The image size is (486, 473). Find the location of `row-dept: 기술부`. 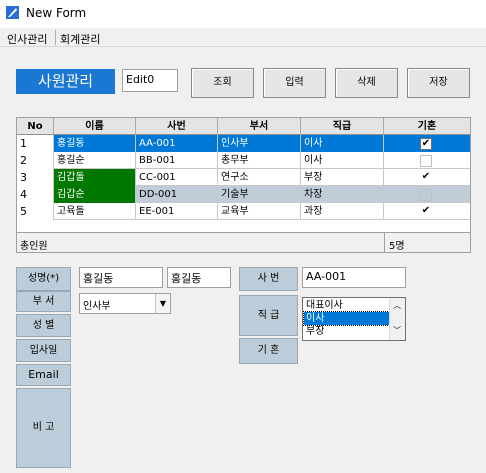

row-dept: 기술부 is located at coordinates (259, 194).